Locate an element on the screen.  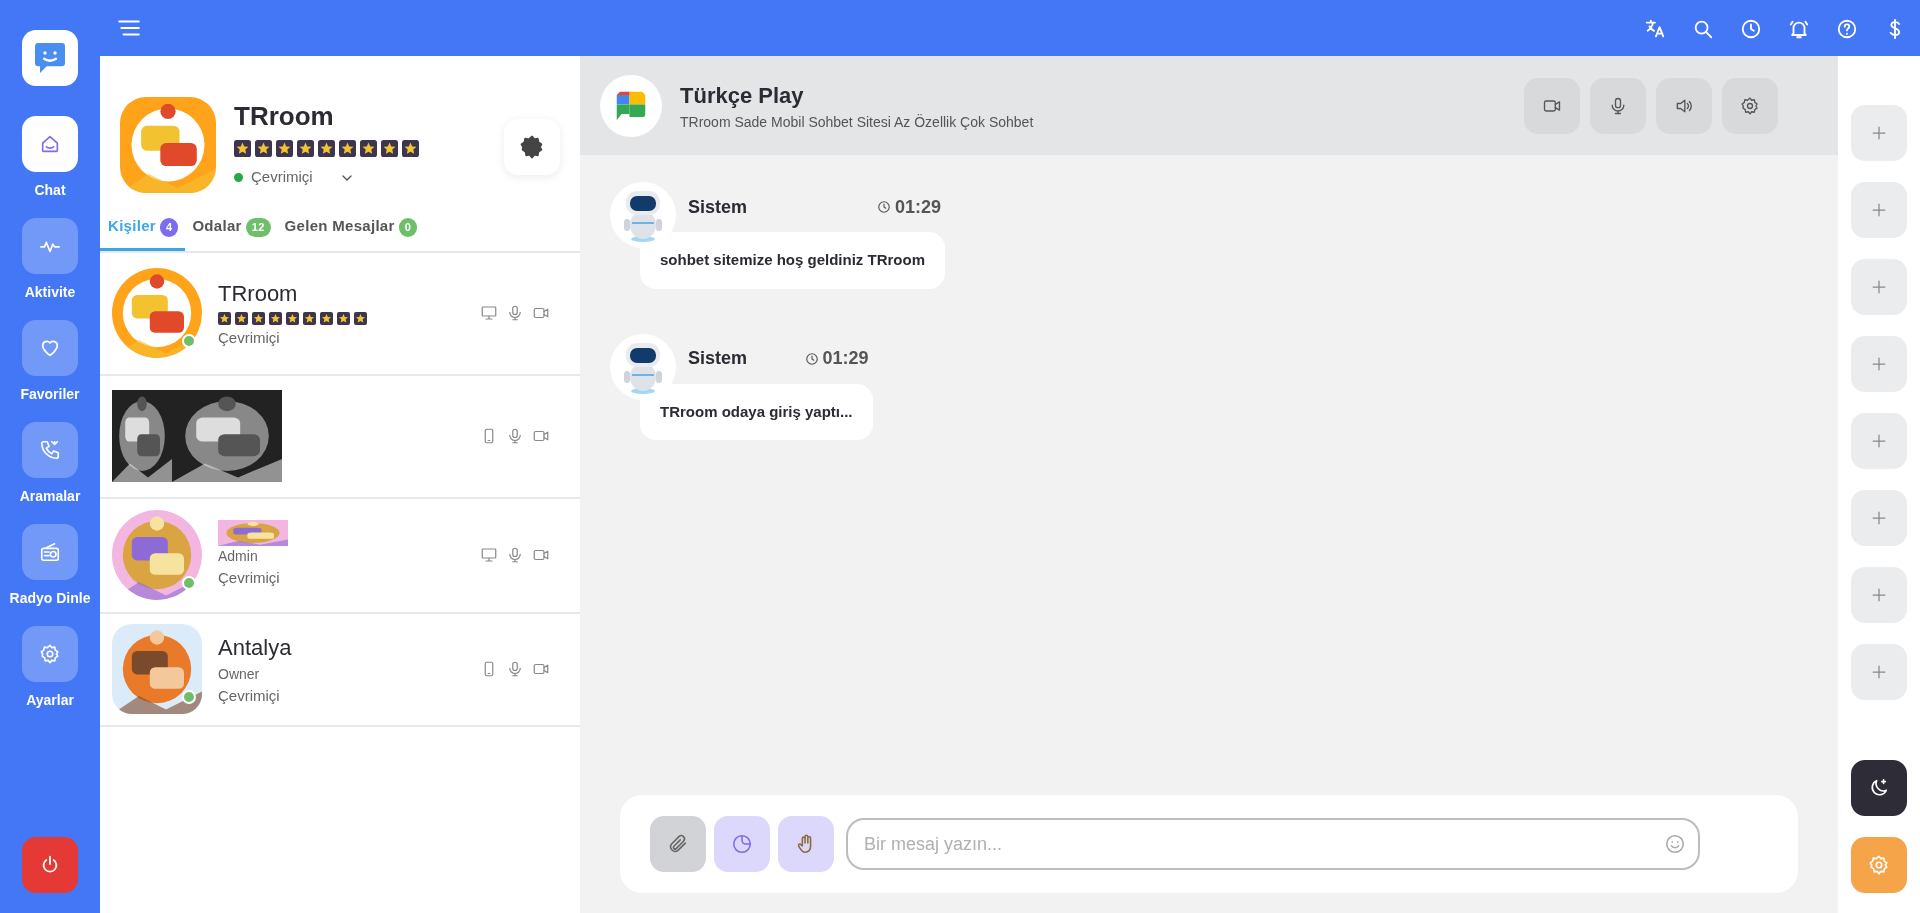
paperclip-icon is located at coordinates (678, 844).